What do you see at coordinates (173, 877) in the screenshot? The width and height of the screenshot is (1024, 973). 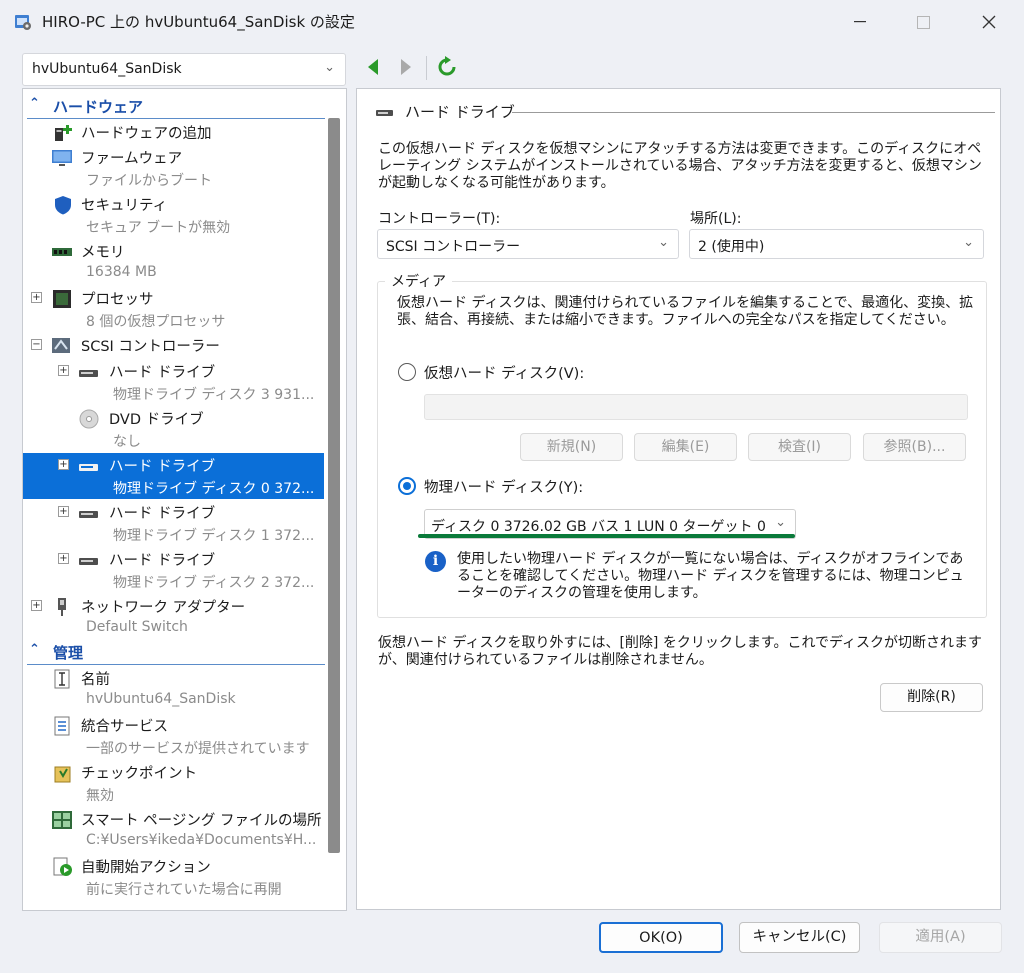 I see `tree-item-auto-start: 自動開始アクション 前に実行されていた場合に再開` at bounding box center [173, 877].